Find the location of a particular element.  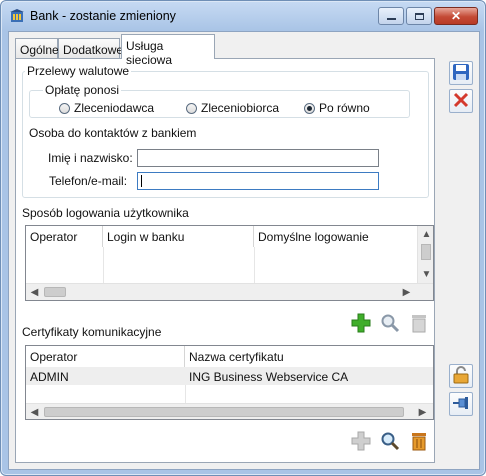

red-x-icon is located at coordinates (461, 101).